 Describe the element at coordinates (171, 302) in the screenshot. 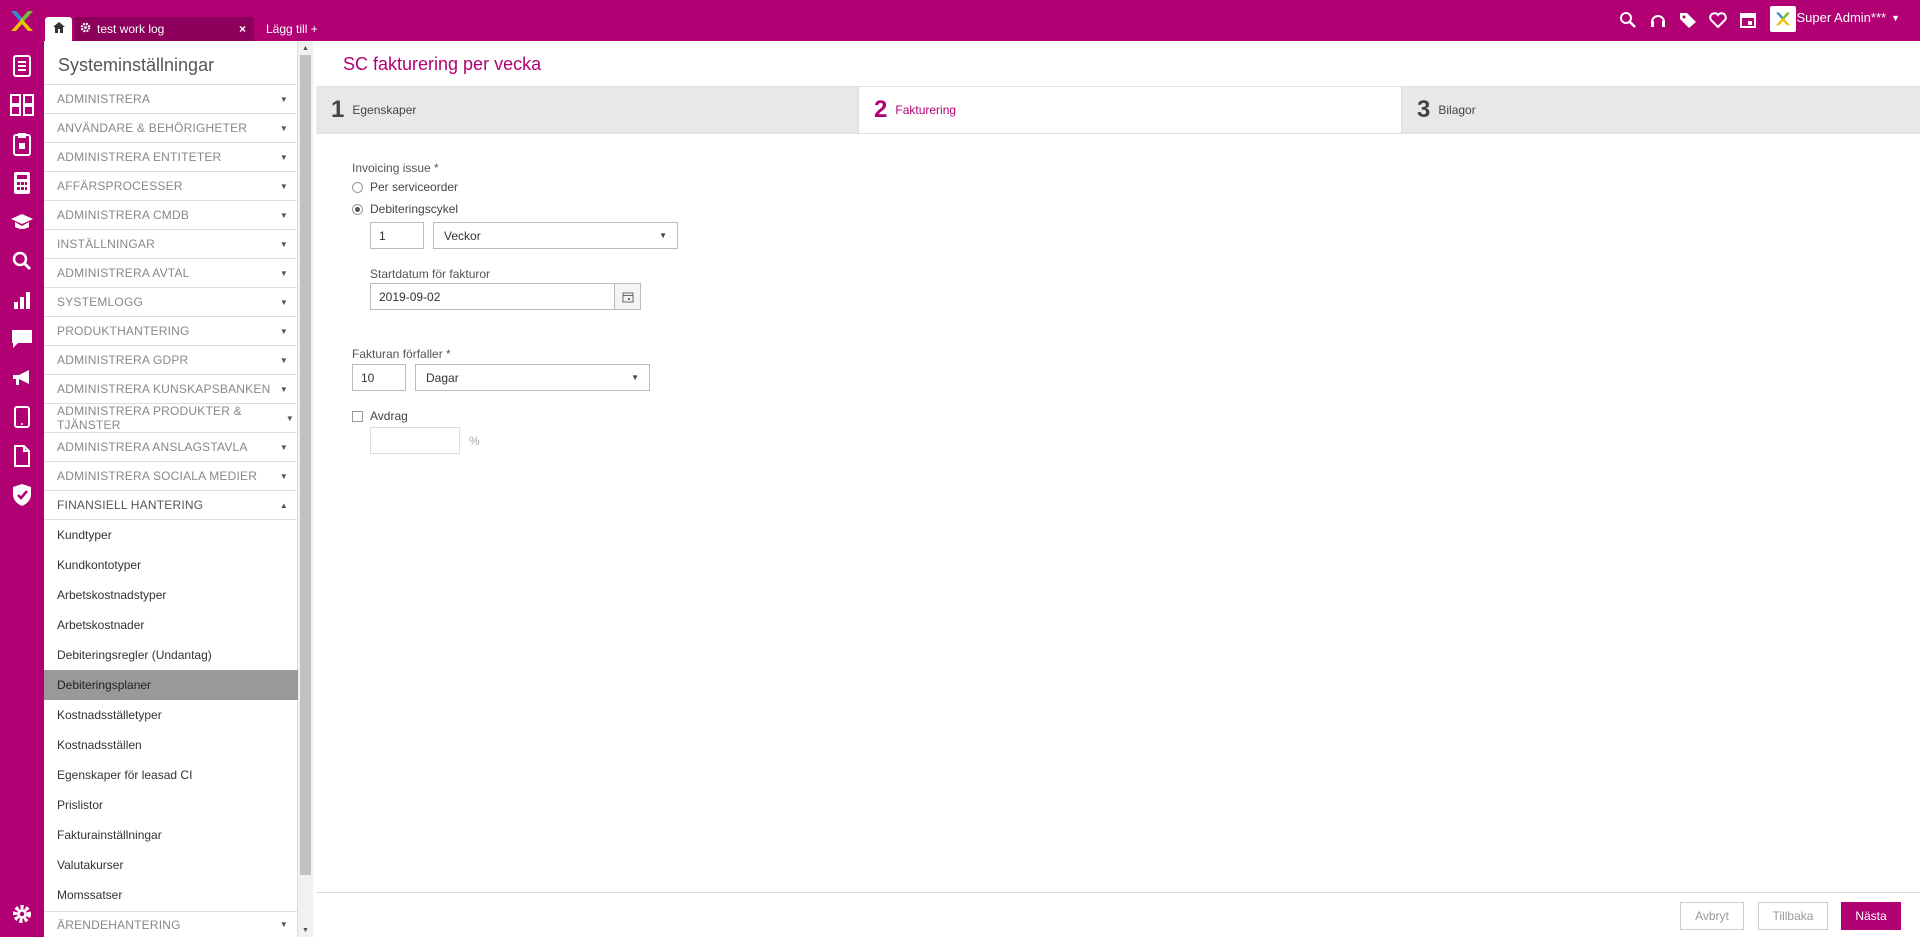

I see `sidebar-section-systemlogg: SYSTEMLOGG ▼` at that location.